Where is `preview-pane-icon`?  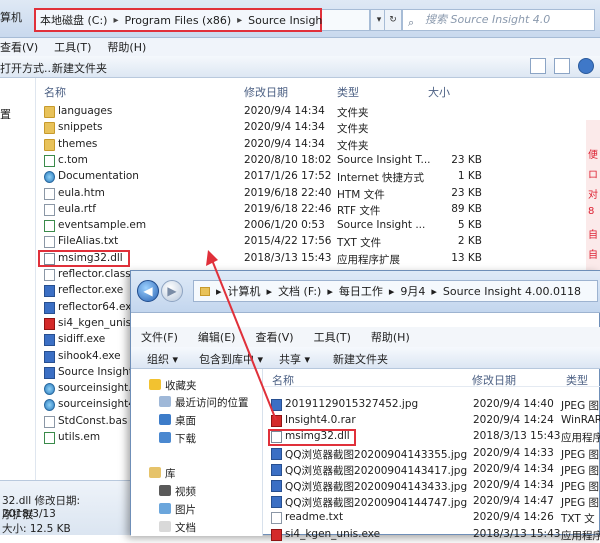
preview-pane-icon is located at coordinates (562, 66).